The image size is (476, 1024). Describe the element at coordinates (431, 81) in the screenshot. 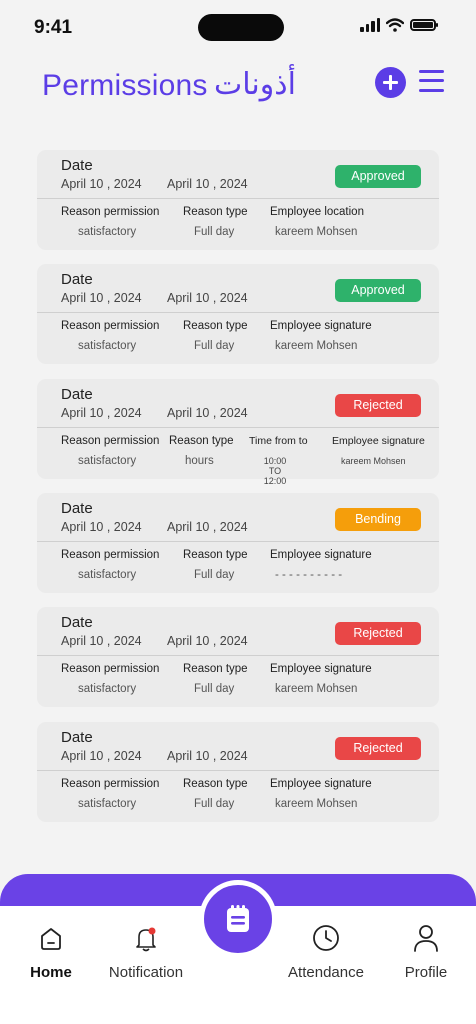

I see `menu-button` at that location.